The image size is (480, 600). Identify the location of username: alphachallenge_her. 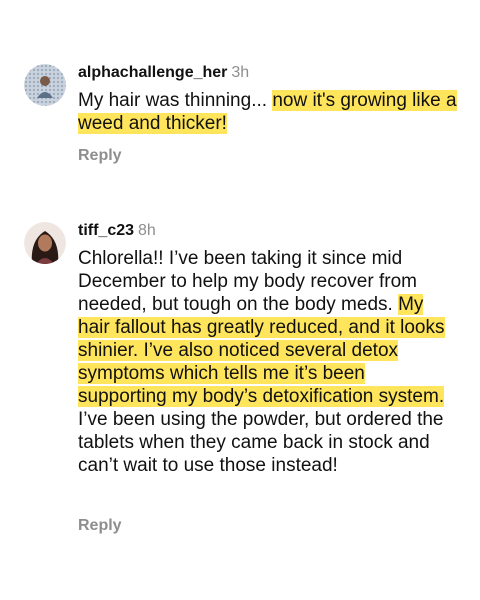
(152, 72).